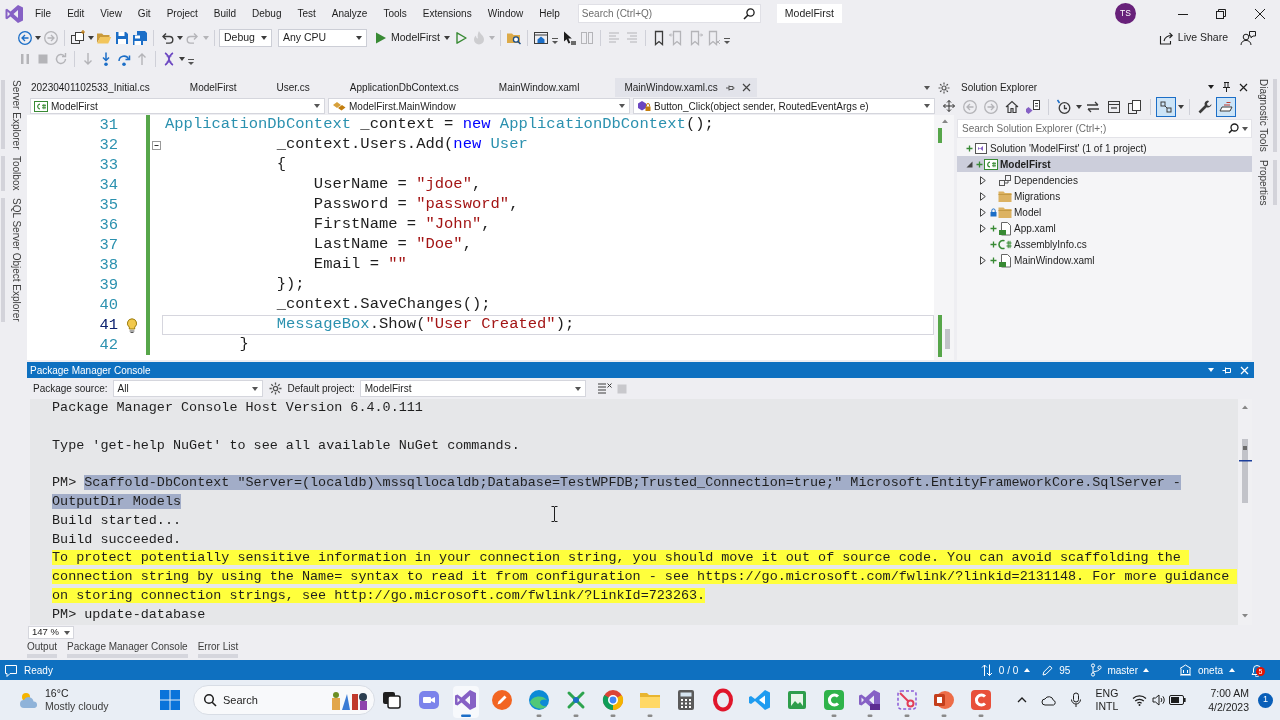 This screenshot has width=1280, height=720. Describe the element at coordinates (170, 700) in the screenshot. I see `four-squares-icon` at that location.